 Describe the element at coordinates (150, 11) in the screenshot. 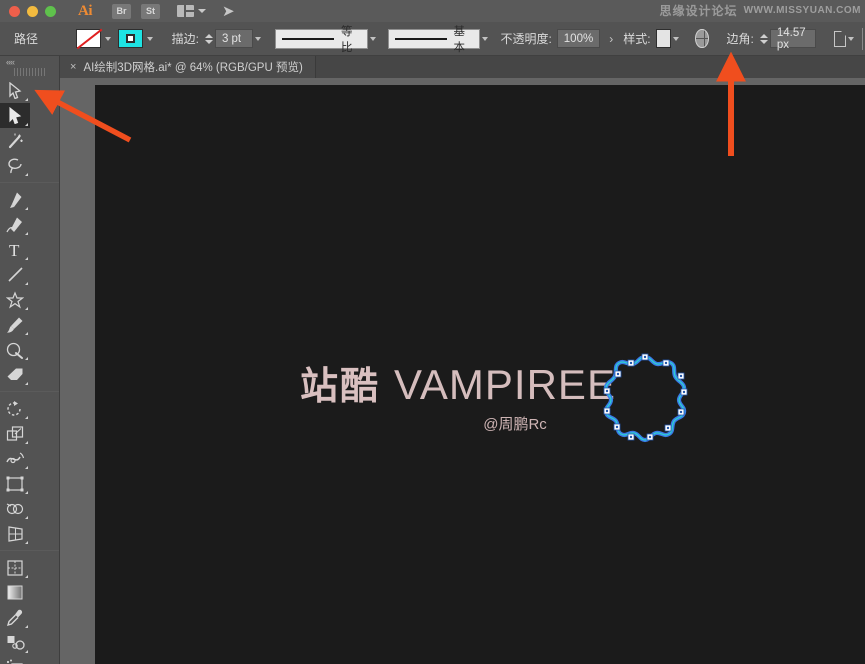

I see `stock-button: St` at that location.